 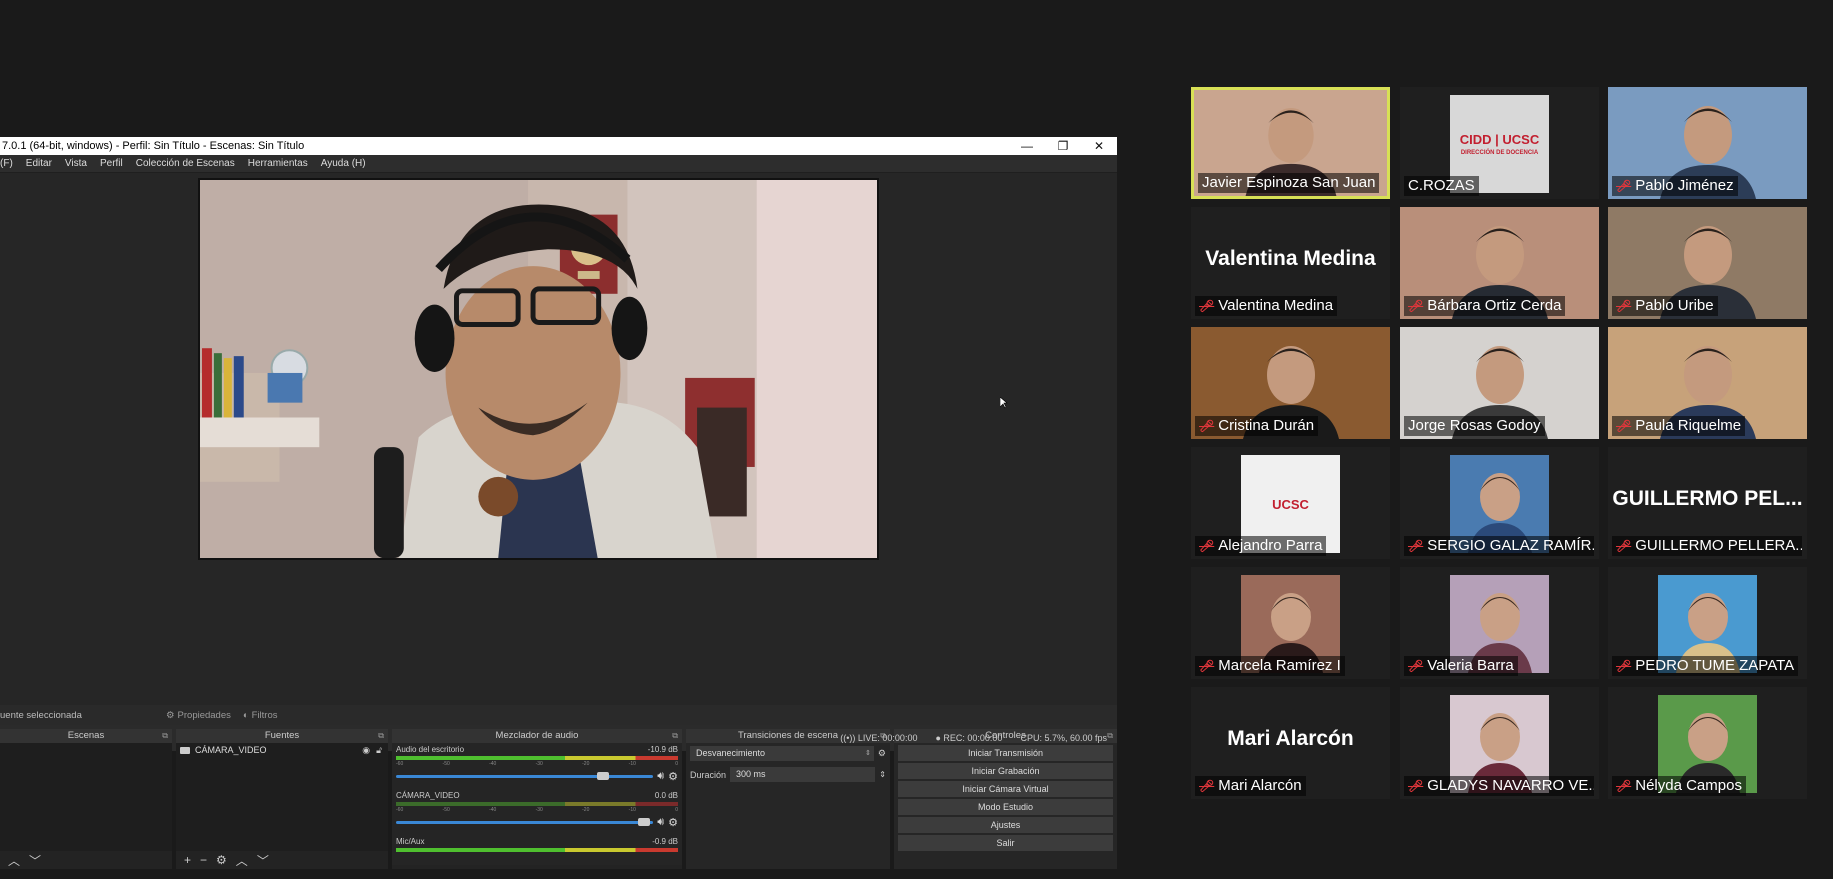 I want to click on transitions-body: Desvanecimiento ⇕ ⚙ Duración 300 ms ⇕, so click(x=788, y=806).